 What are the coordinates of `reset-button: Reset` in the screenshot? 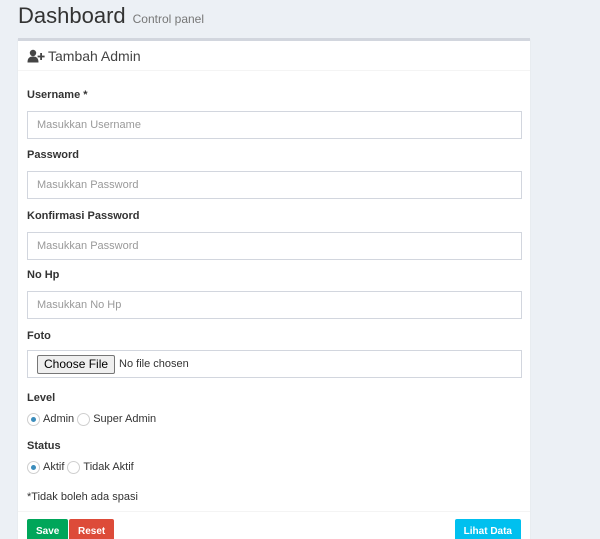 It's located at (92, 529).